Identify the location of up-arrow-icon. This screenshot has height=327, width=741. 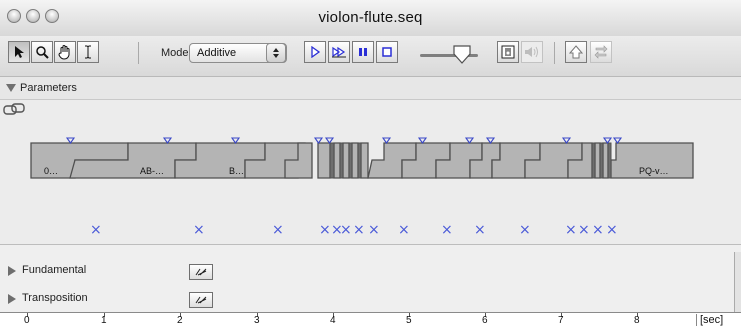
(576, 52).